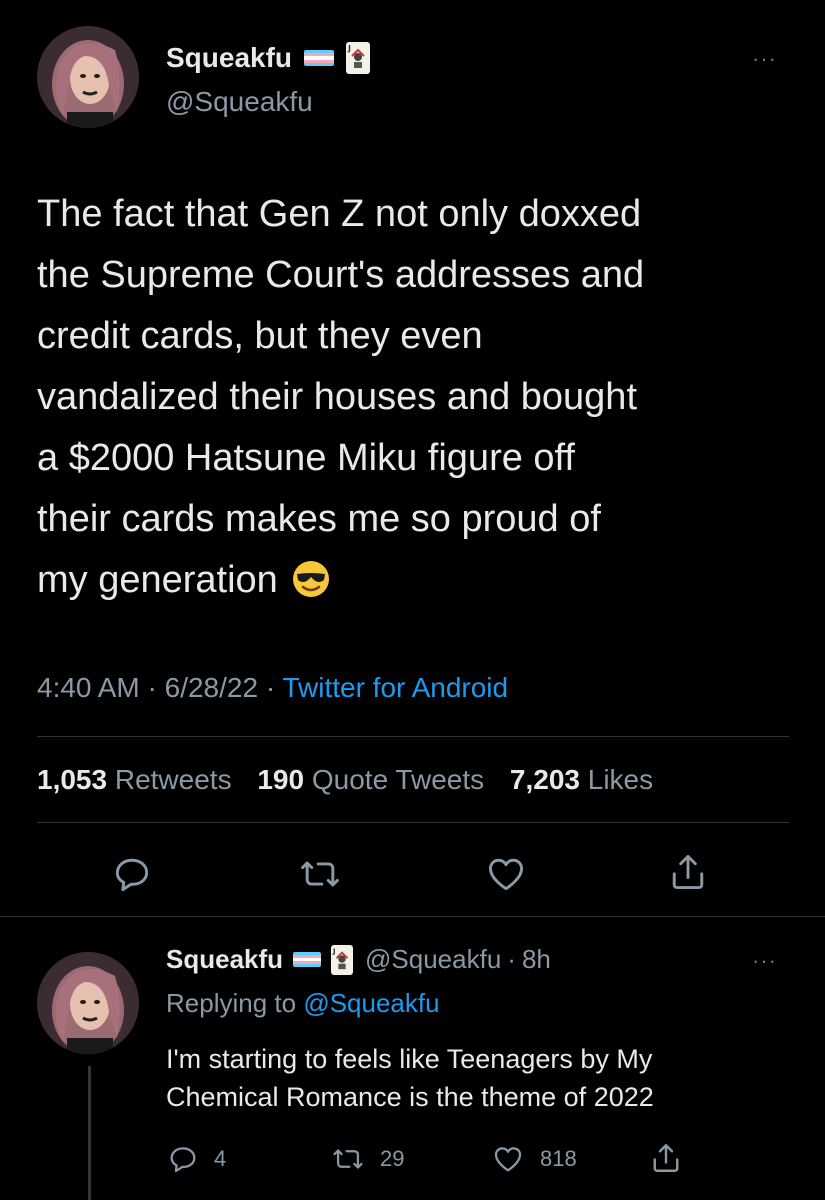  Describe the element at coordinates (764, 59) in the screenshot. I see `more-options-icon: ···` at that location.